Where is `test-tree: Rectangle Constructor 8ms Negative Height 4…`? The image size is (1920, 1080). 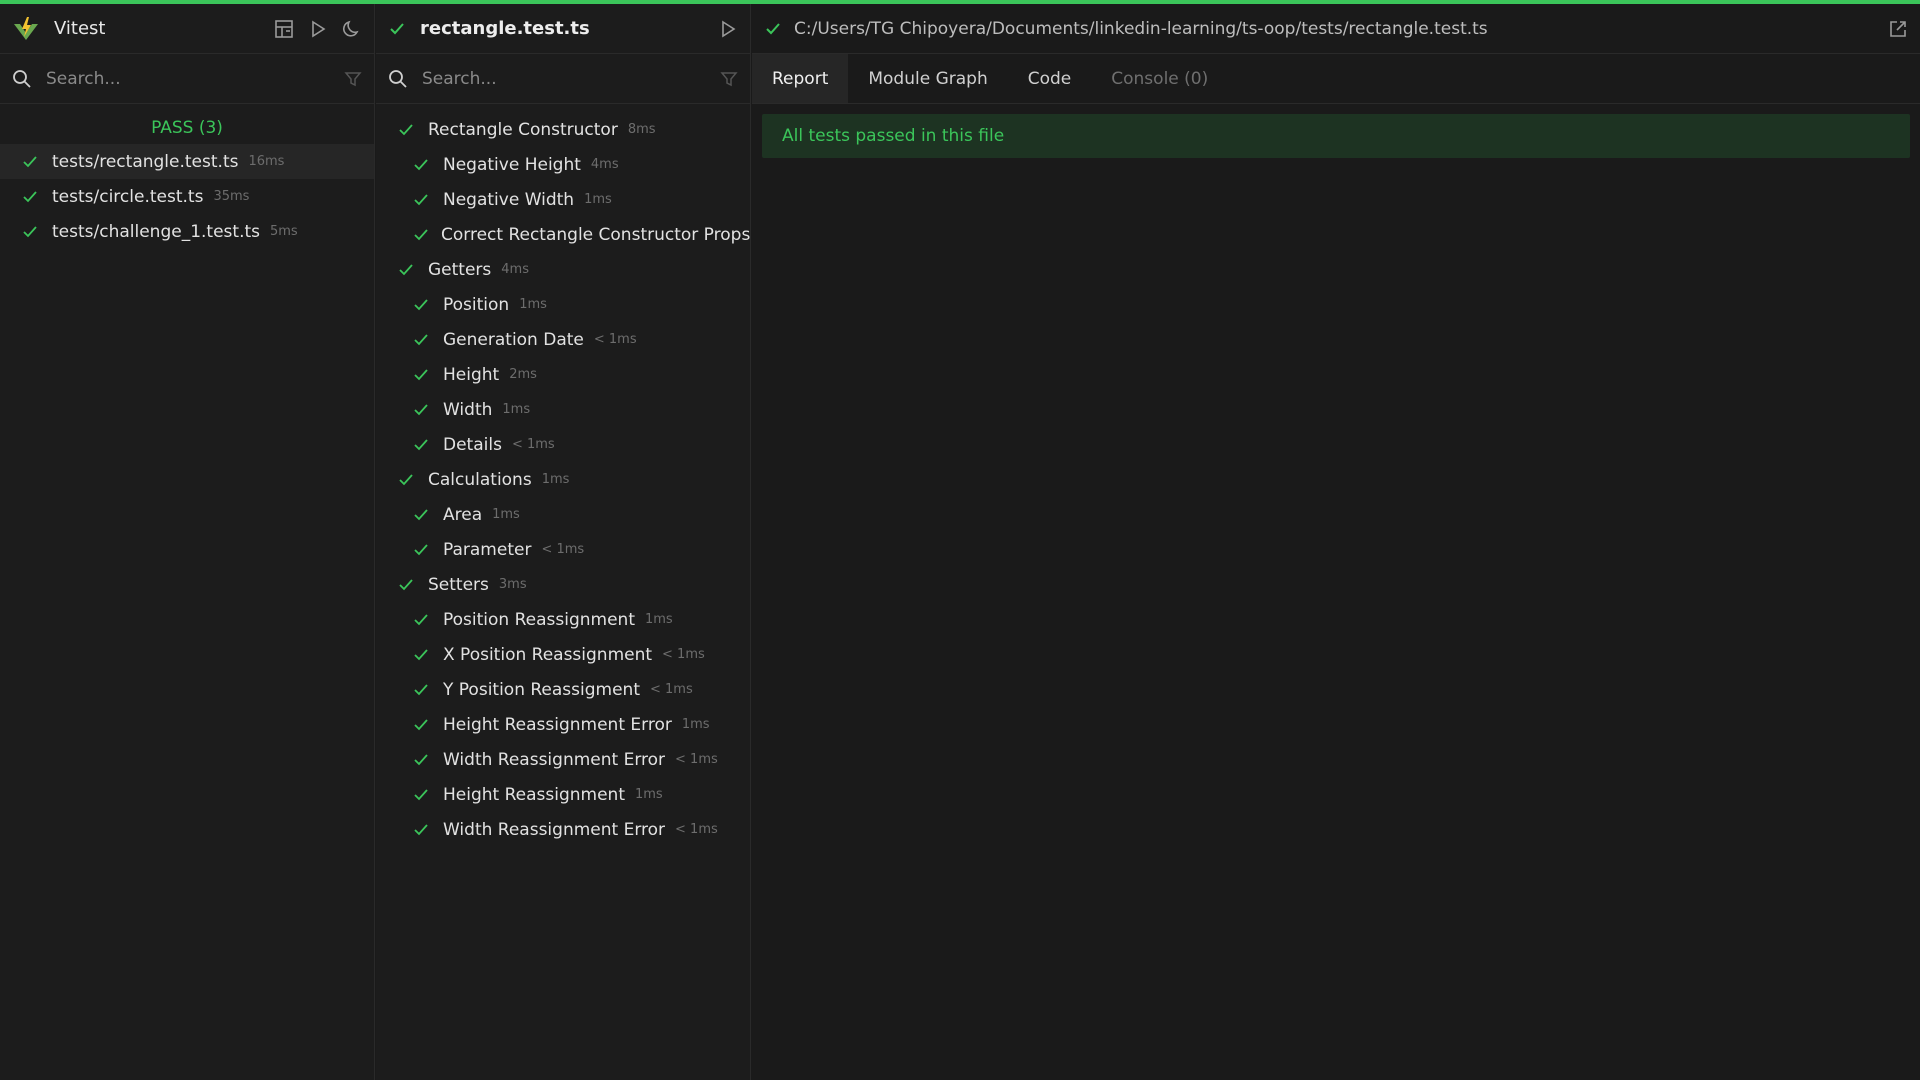 test-tree: Rectangle Constructor 8ms Negative Height 4… is located at coordinates (563, 475).